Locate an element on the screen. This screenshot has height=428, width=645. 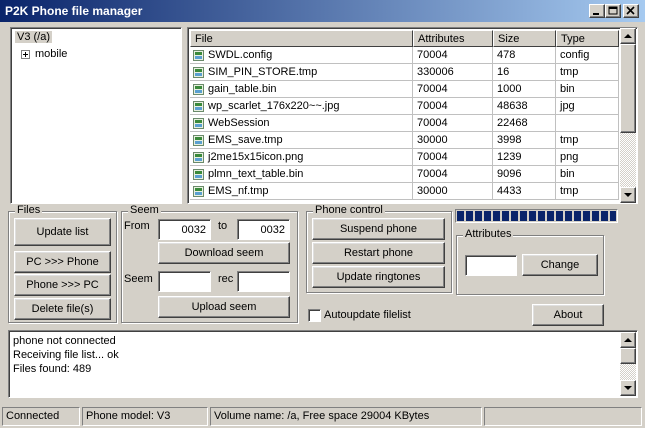
file-name: EMS_nf.tmp is located at coordinates (238, 191).